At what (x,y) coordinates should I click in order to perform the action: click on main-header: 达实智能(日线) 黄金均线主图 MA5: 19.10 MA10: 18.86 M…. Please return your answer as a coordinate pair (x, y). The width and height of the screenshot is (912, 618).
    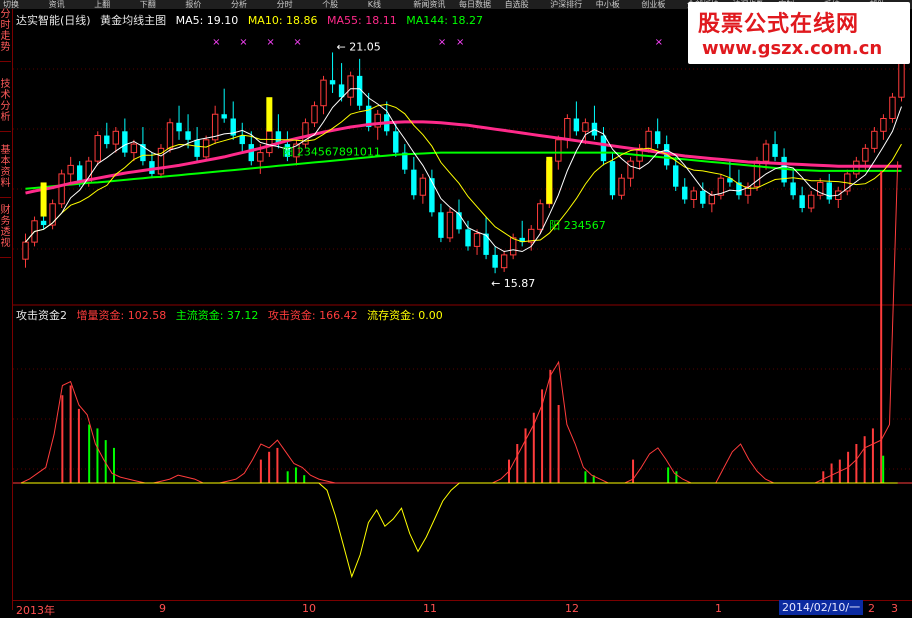
    Looking at the image, I should click on (252, 20).